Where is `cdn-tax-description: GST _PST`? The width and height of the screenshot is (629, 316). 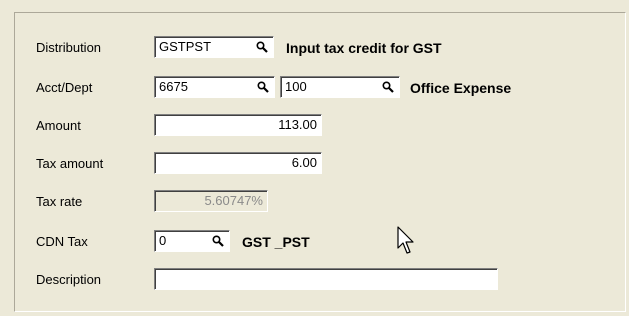
cdn-tax-description: GST _PST is located at coordinates (276, 242).